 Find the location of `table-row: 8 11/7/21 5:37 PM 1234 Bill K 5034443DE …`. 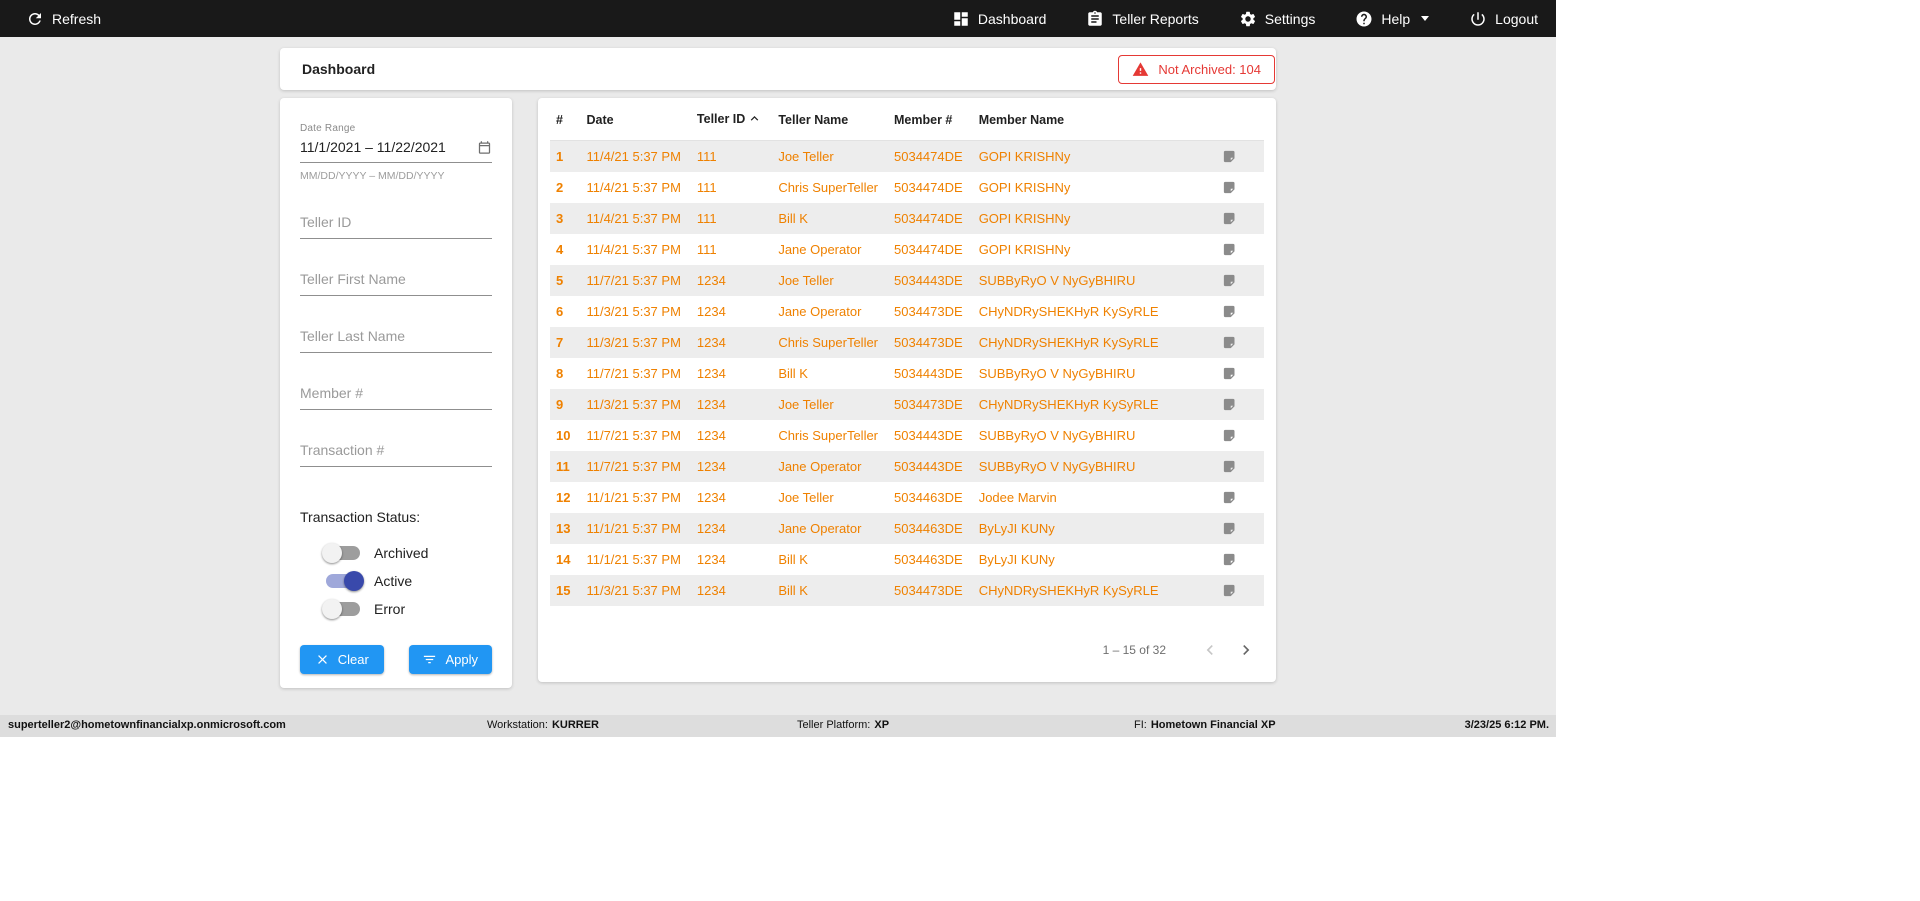

table-row: 8 11/7/21 5:37 PM 1234 Bill K 5034443DE … is located at coordinates (907, 373).